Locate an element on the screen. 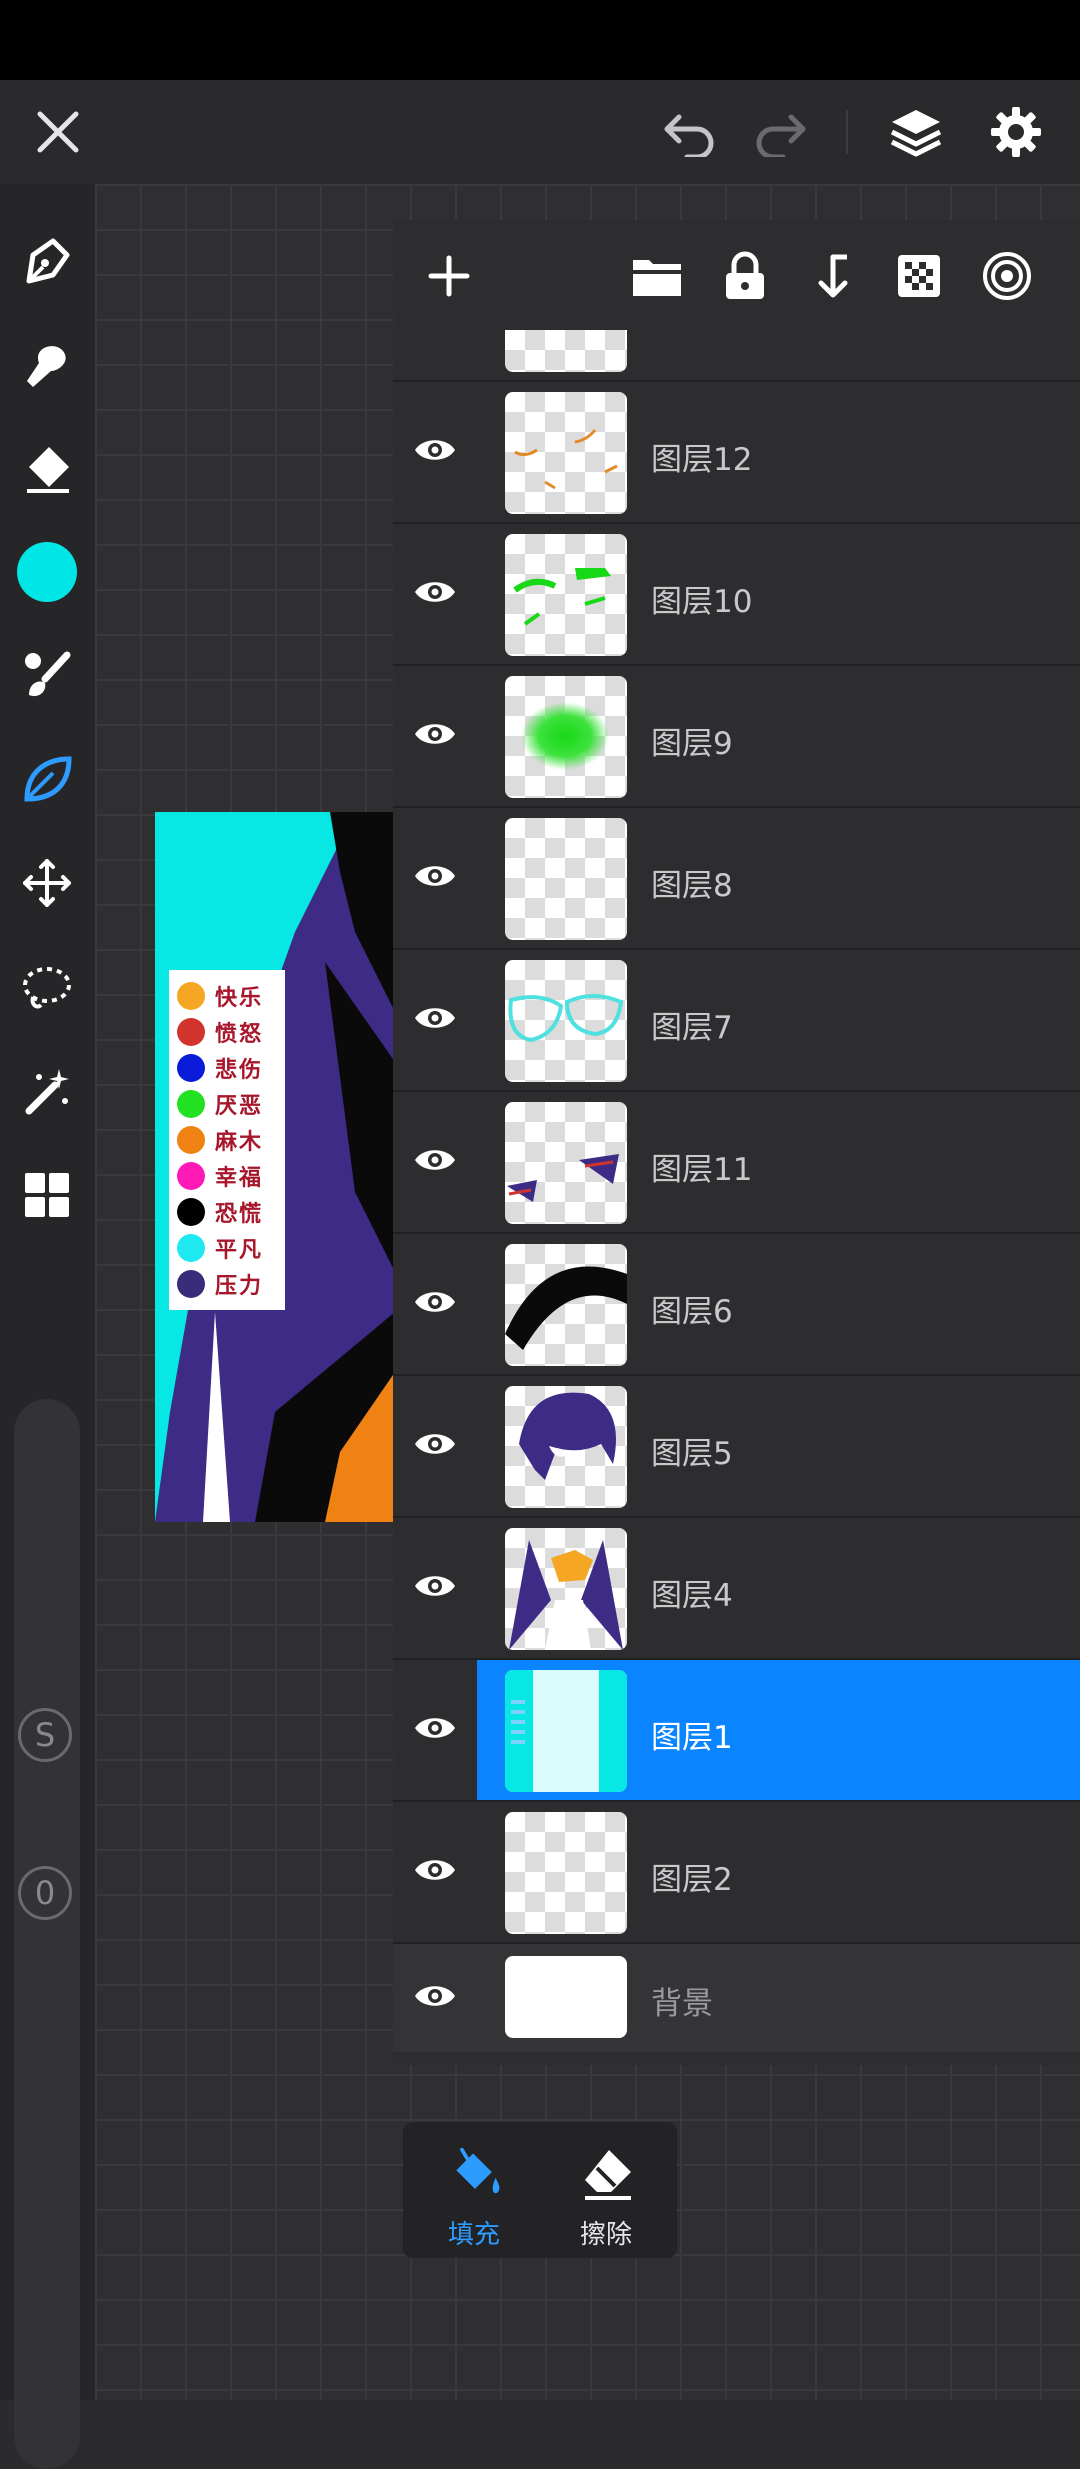 Image resolution: width=1080 pixels, height=2469 pixels. layer-row: 图层5 is located at coordinates (736, 1447).